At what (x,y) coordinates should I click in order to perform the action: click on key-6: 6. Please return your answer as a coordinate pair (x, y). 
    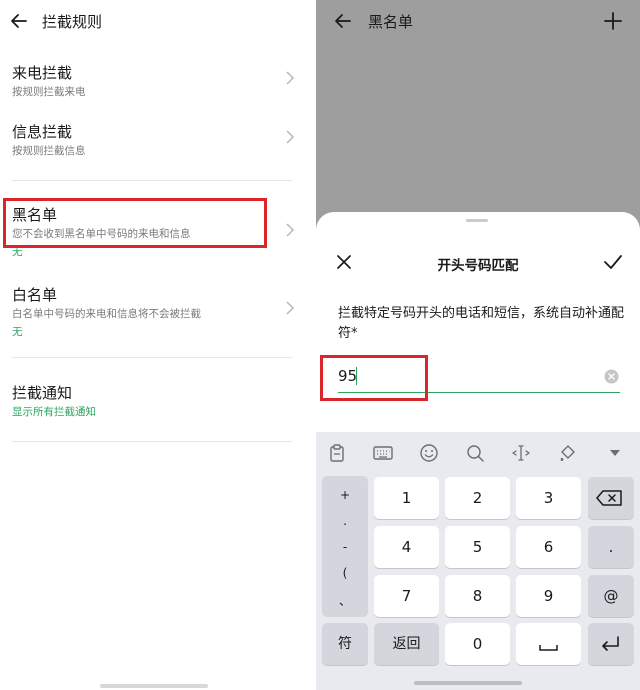
    Looking at the image, I should click on (548, 547).